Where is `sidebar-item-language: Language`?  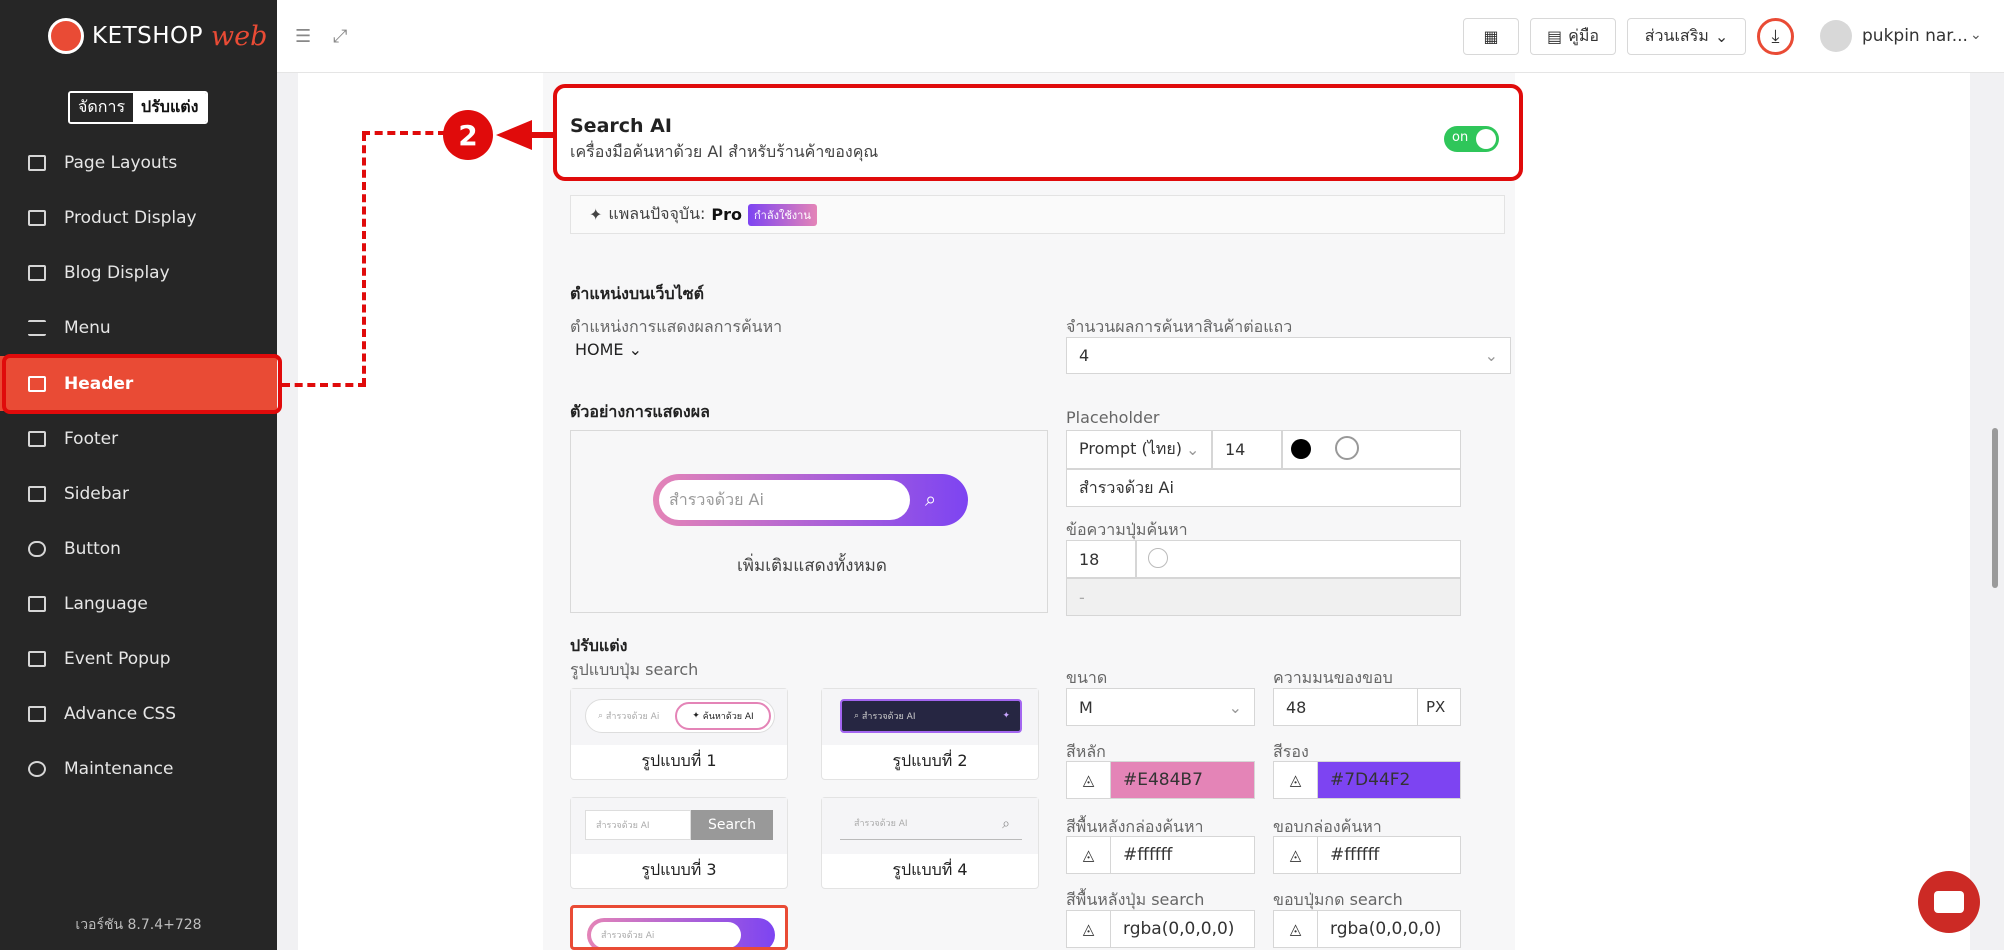
sidebar-item-language: Language is located at coordinates (138, 603).